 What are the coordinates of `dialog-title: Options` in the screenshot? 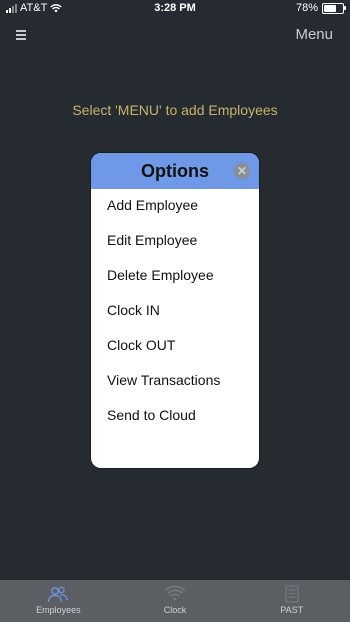 It's located at (175, 171).